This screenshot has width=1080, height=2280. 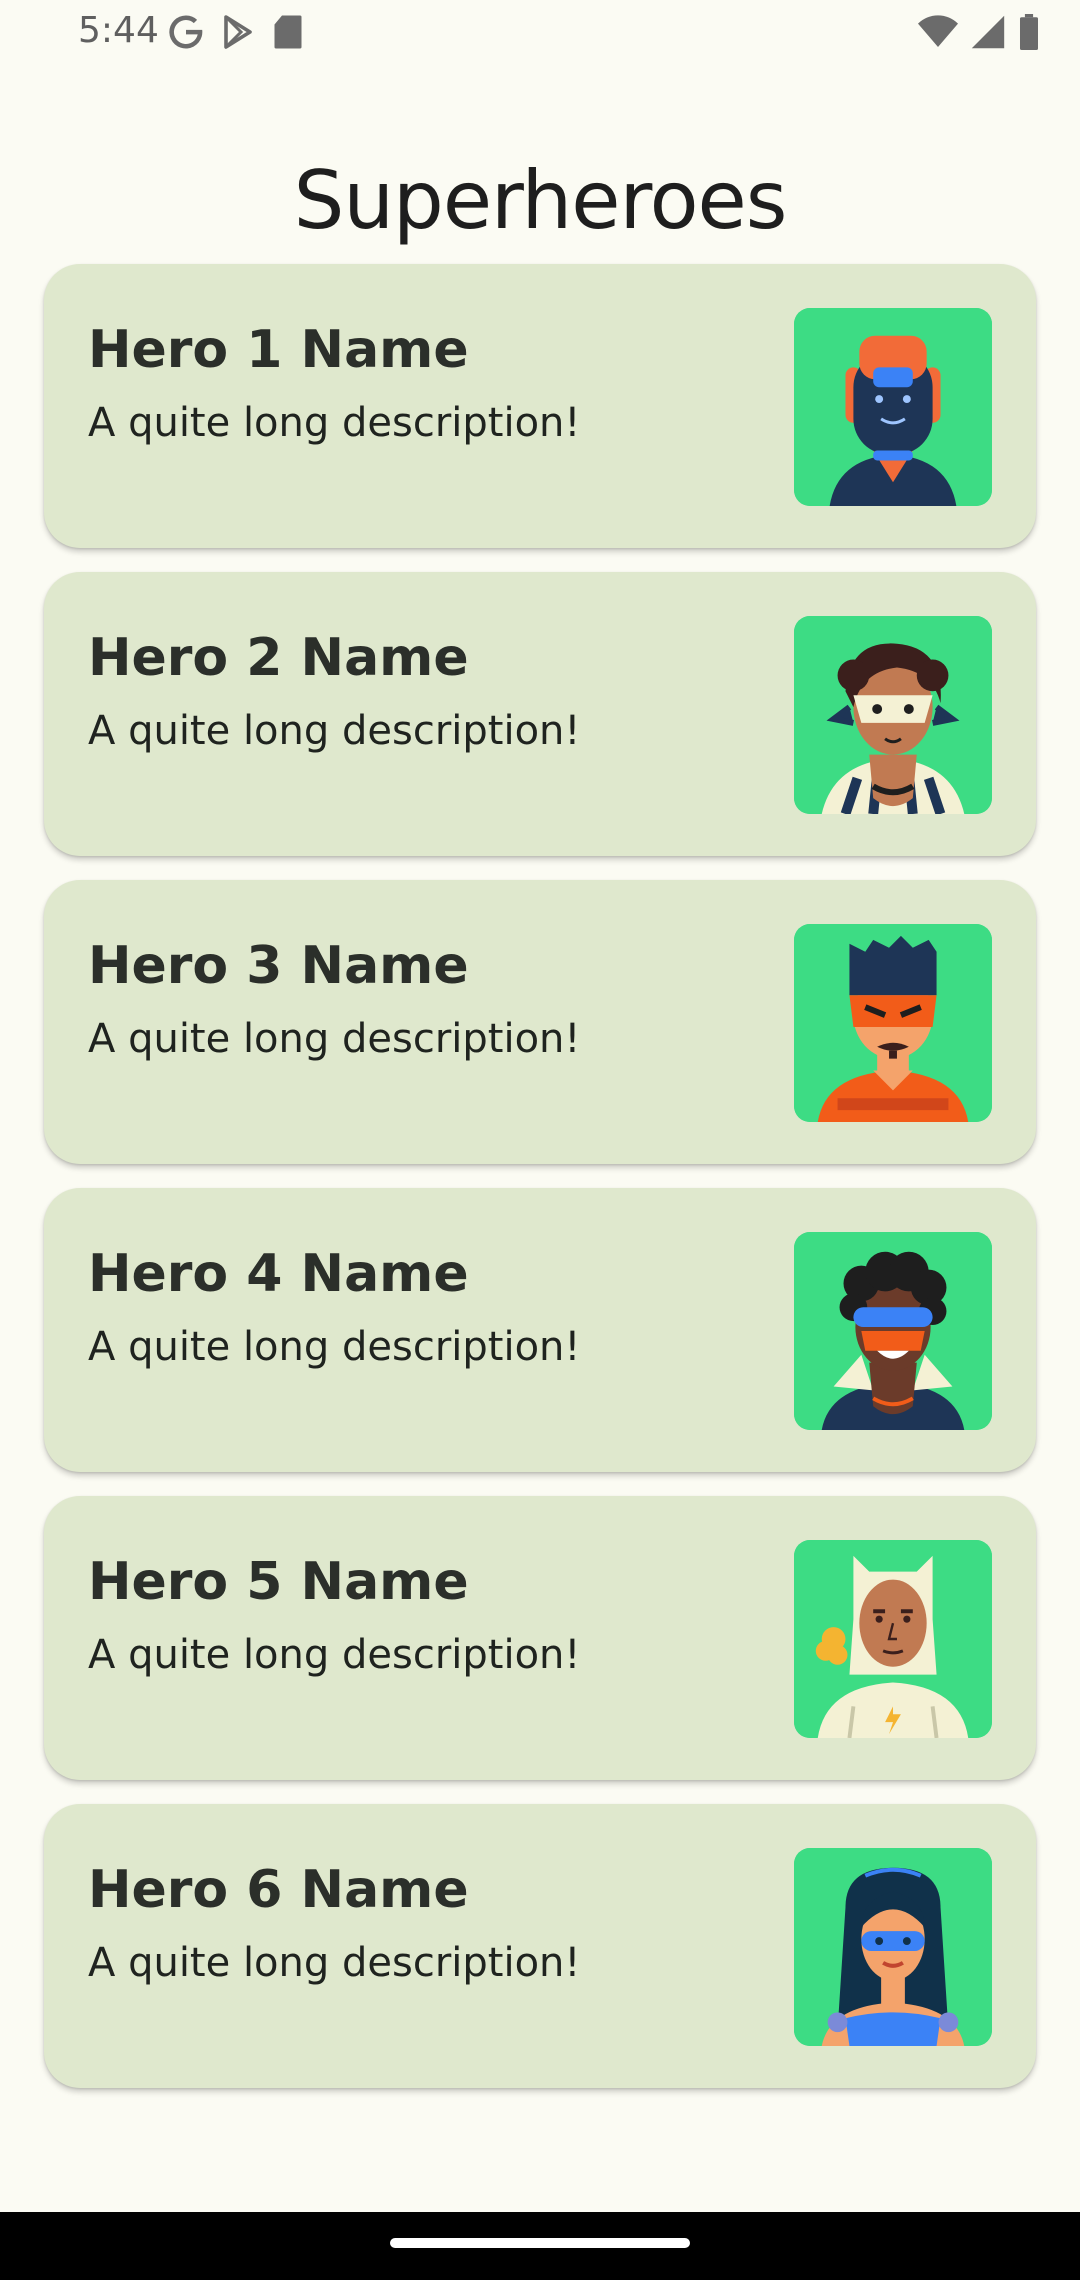 I want to click on navigation-bar, so click(x=540, y=2246).